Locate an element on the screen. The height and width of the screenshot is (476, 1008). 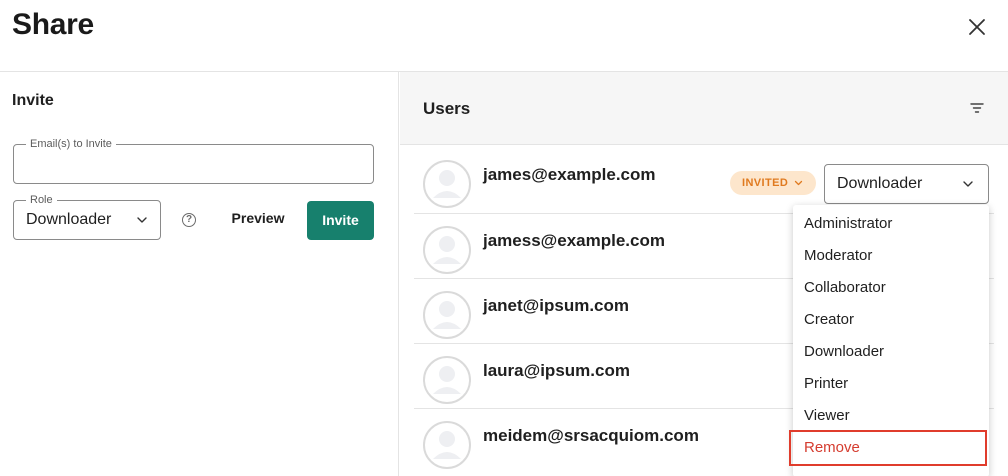
users-heading: Users is located at coordinates (447, 108).